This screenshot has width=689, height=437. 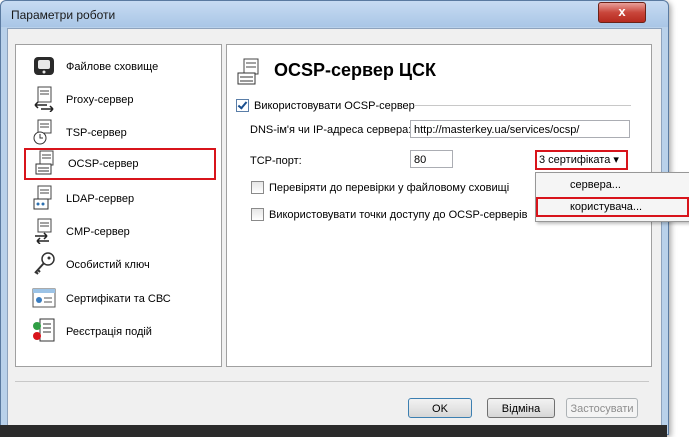 I want to click on sidebar-item-cmp: CMP-сервер, so click(x=120, y=232).